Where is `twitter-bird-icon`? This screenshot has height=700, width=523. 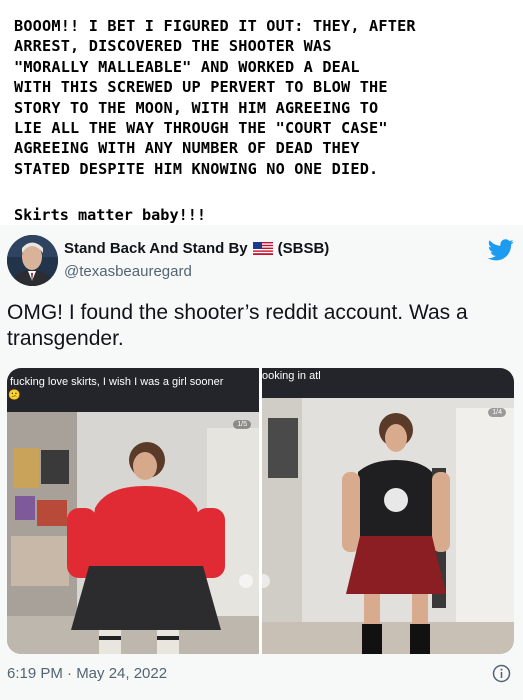 twitter-bird-icon is located at coordinates (500, 250).